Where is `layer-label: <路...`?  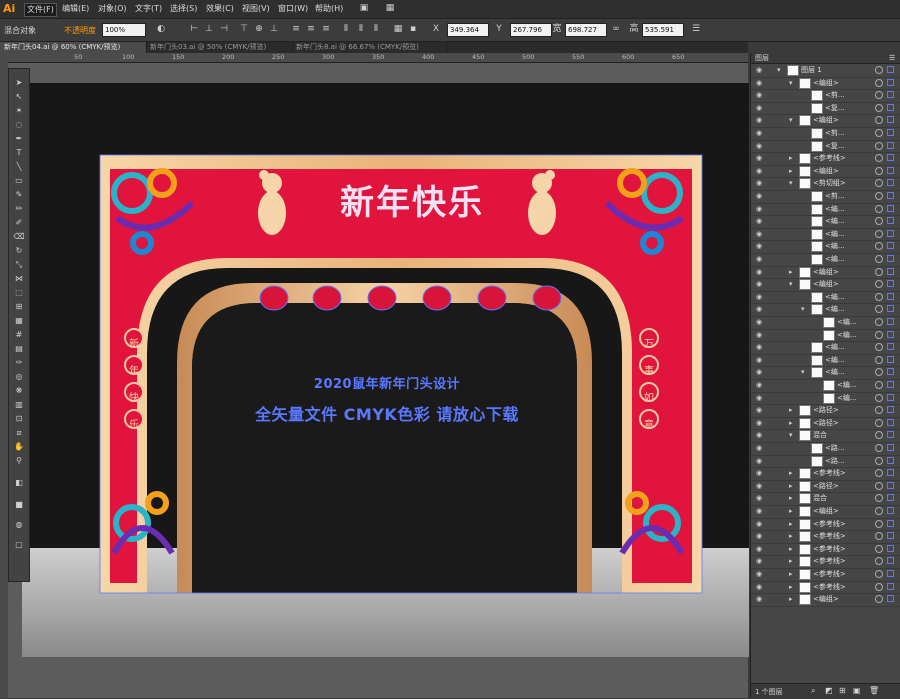
layer-label: <路... is located at coordinates (835, 448).